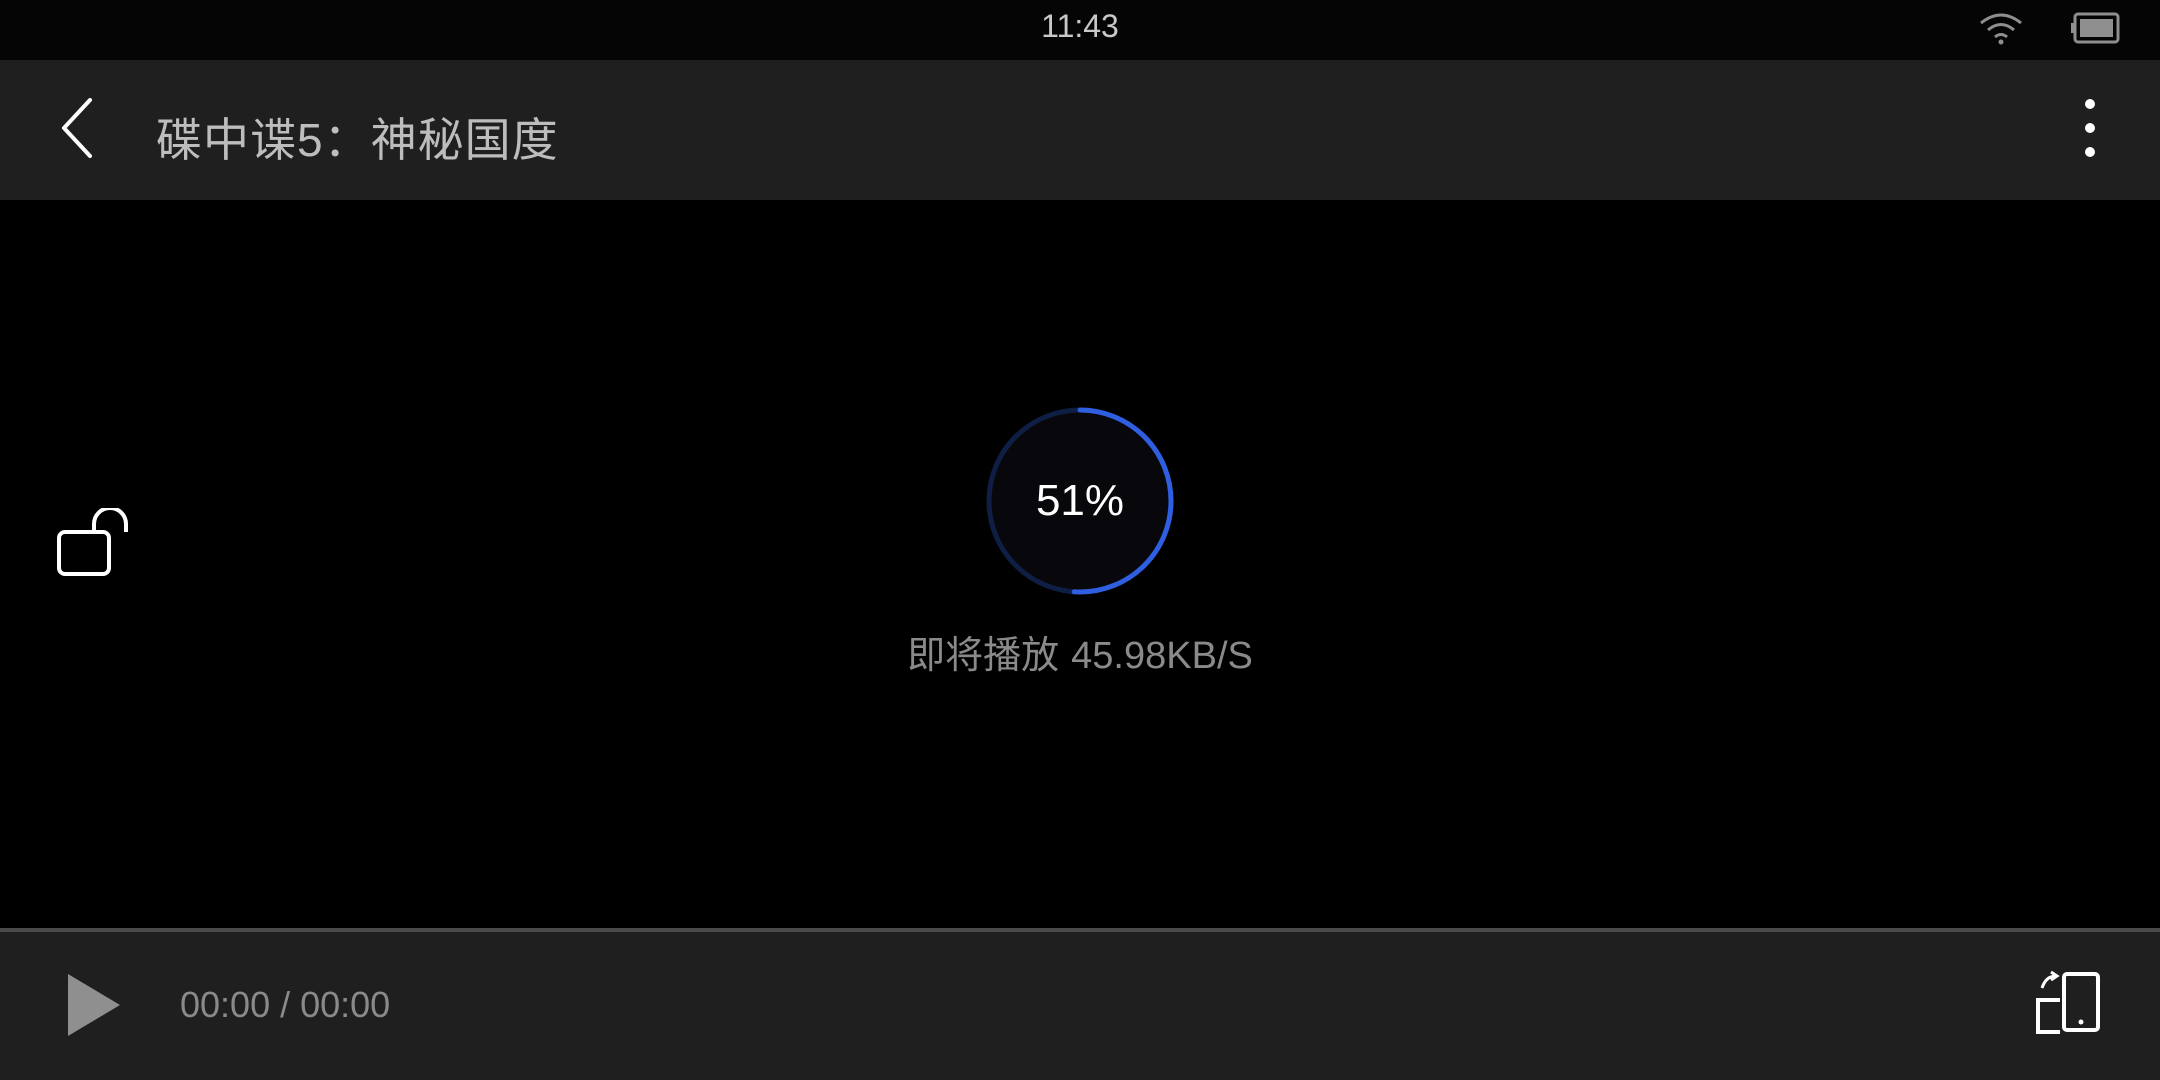 The height and width of the screenshot is (1080, 2160). I want to click on status-bar: 11:43, so click(1080, 30).